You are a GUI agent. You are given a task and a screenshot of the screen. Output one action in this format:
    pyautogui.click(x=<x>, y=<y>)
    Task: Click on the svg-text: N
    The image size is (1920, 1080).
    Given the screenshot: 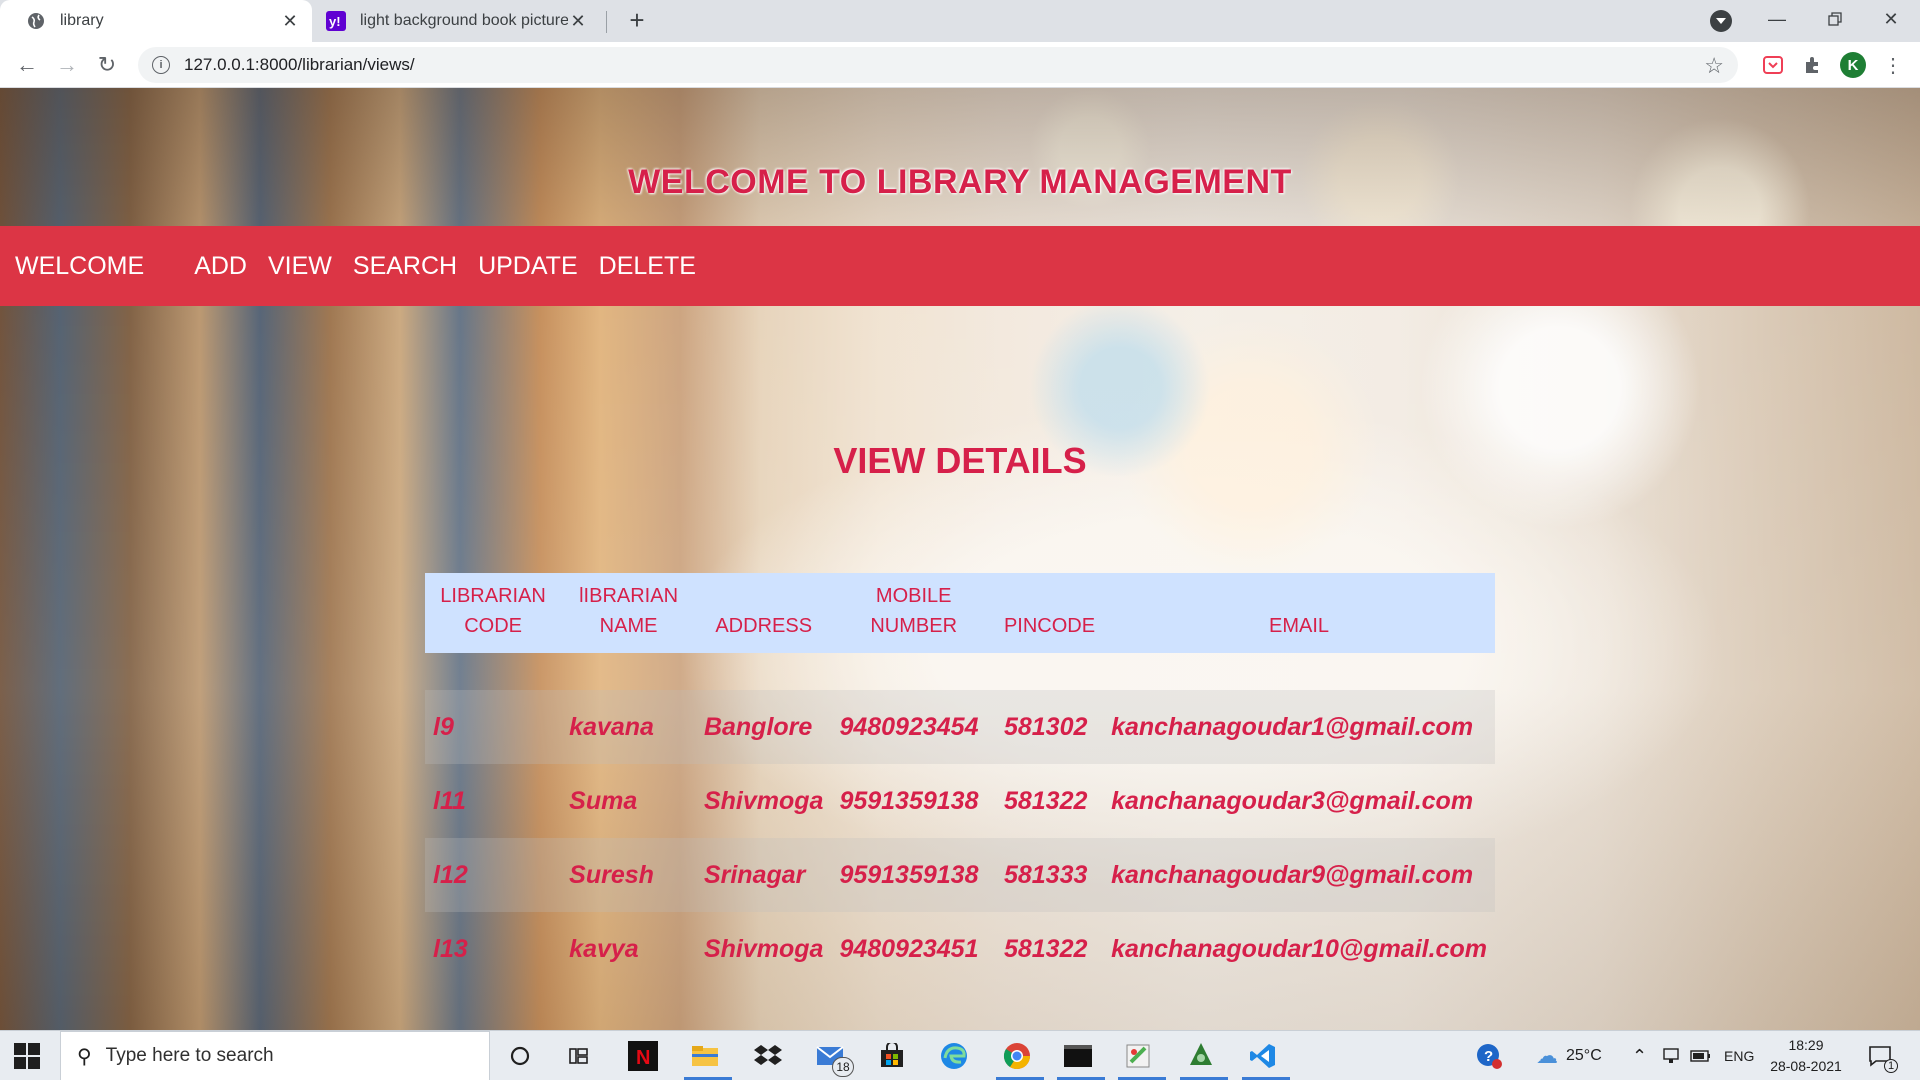 What is the action you would take?
    pyautogui.click(x=643, y=1058)
    